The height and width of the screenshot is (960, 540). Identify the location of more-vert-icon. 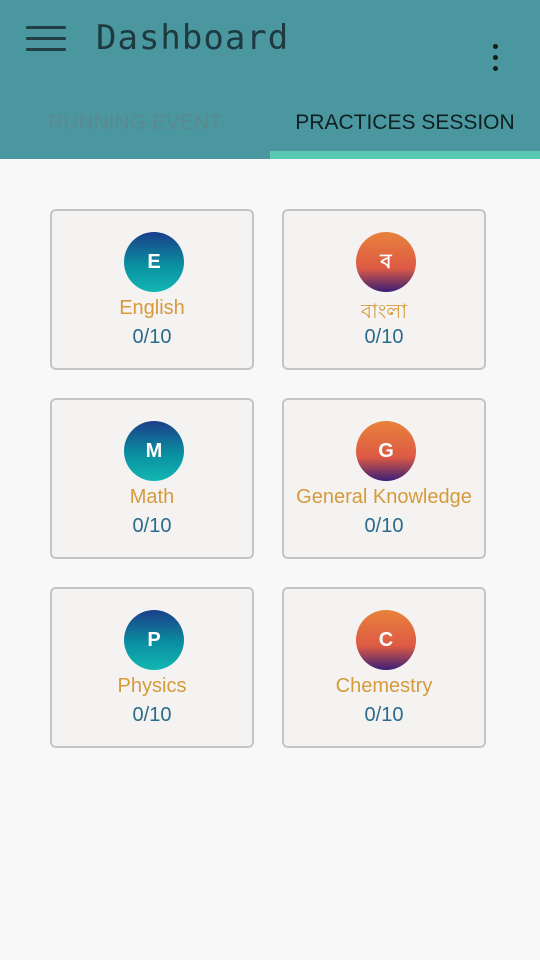
(495, 58).